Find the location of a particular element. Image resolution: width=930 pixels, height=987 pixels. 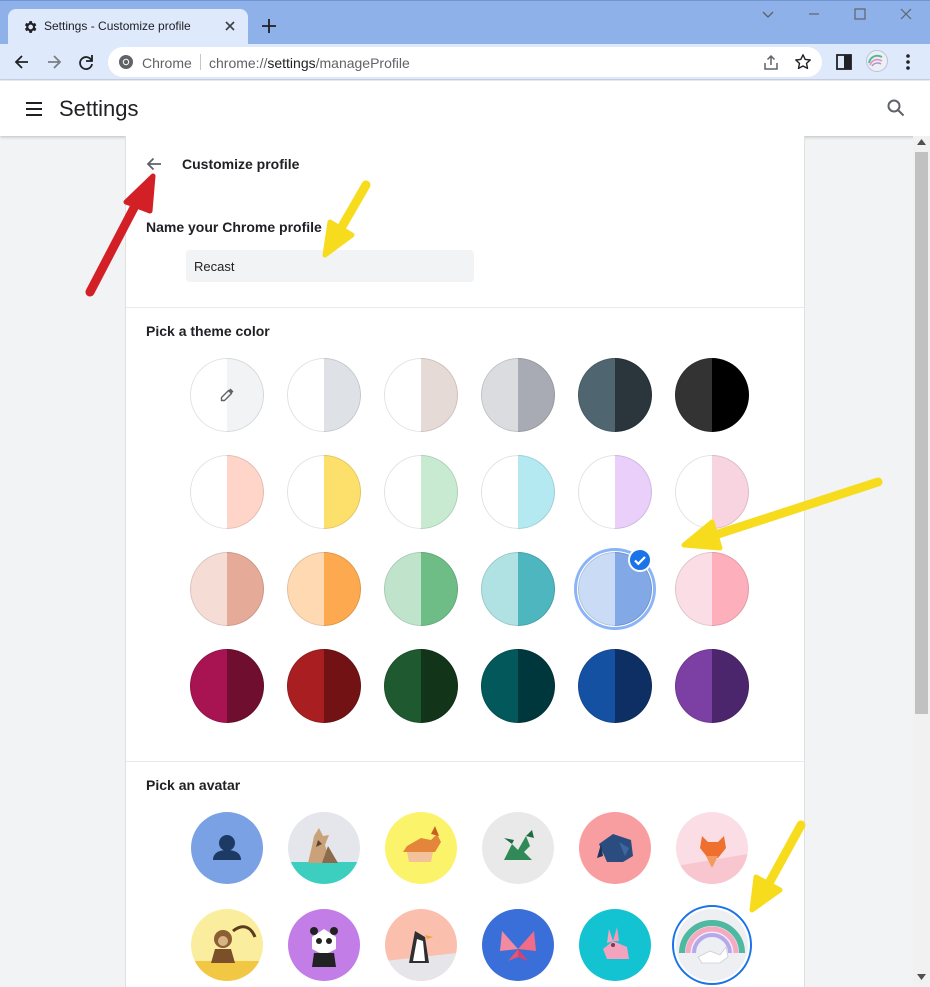

avatar-origami-penguin is located at coordinates (421, 945).